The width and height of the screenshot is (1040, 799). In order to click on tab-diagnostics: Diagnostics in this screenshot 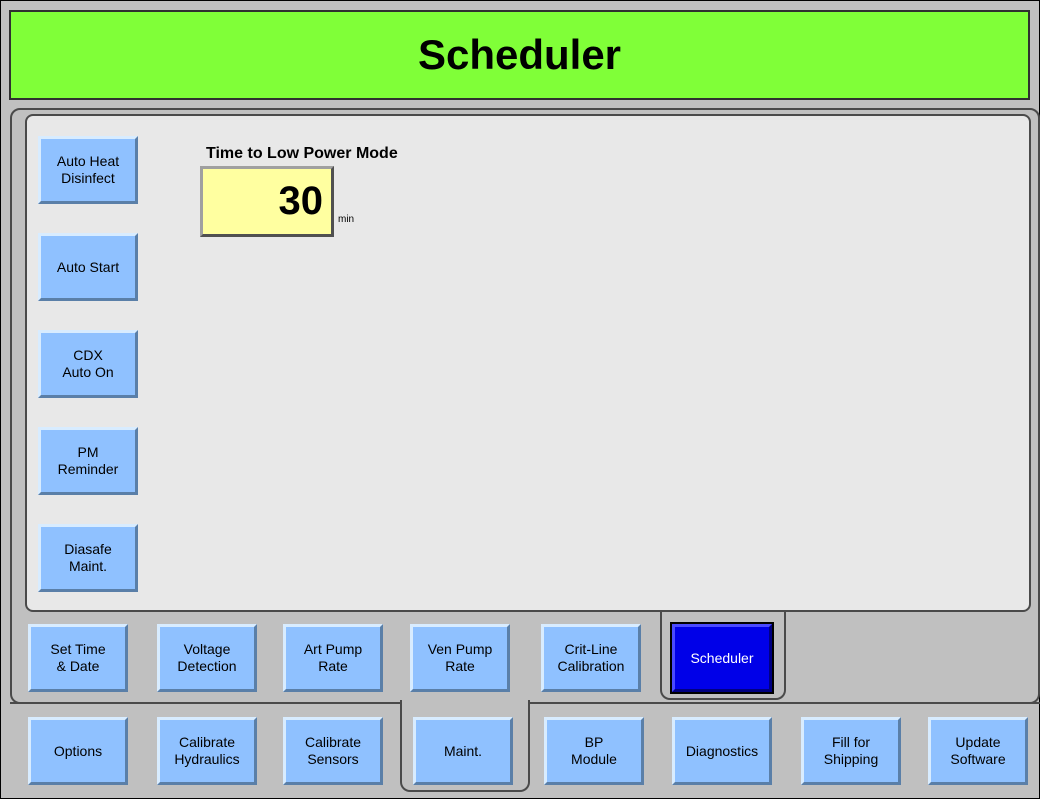, I will do `click(722, 751)`.